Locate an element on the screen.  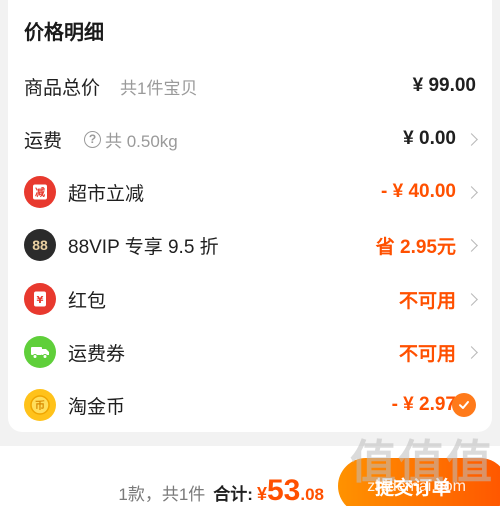
shipping-weight: ? 共 0.50kg is located at coordinates (131, 139).